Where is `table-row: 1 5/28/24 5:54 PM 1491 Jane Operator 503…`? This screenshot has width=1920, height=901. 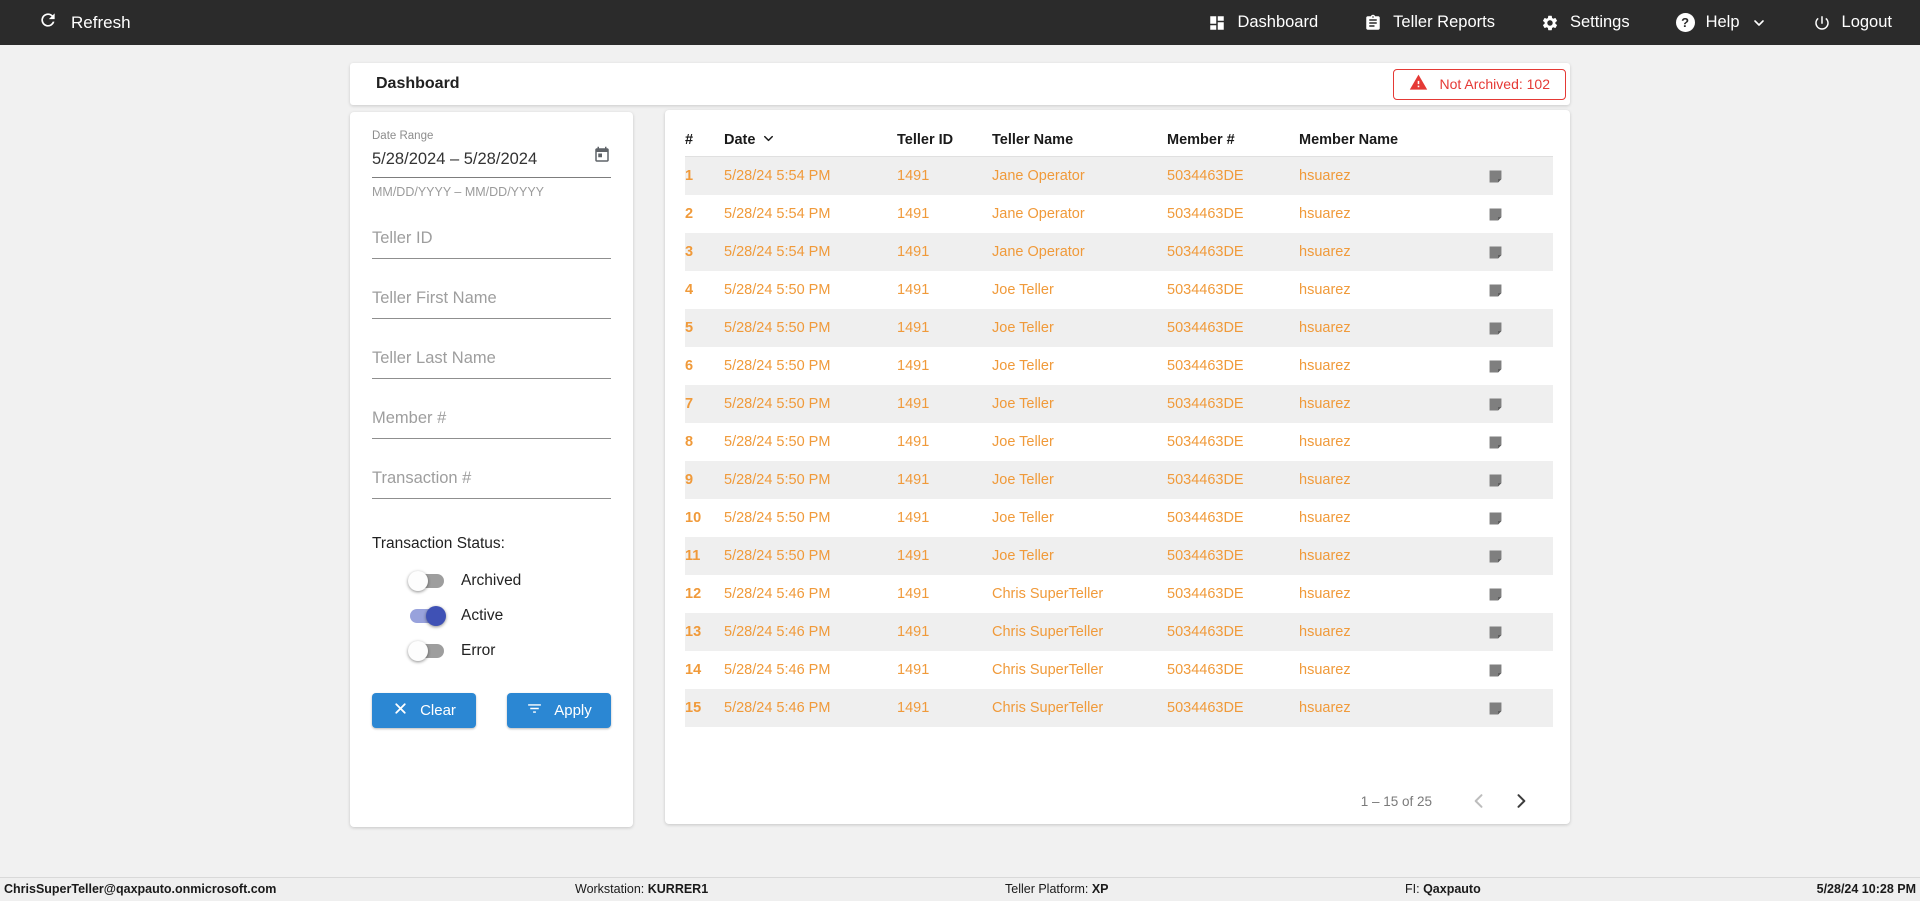
table-row: 1 5/28/24 5:54 PM 1491 Jane Operator 503… is located at coordinates (1119, 176).